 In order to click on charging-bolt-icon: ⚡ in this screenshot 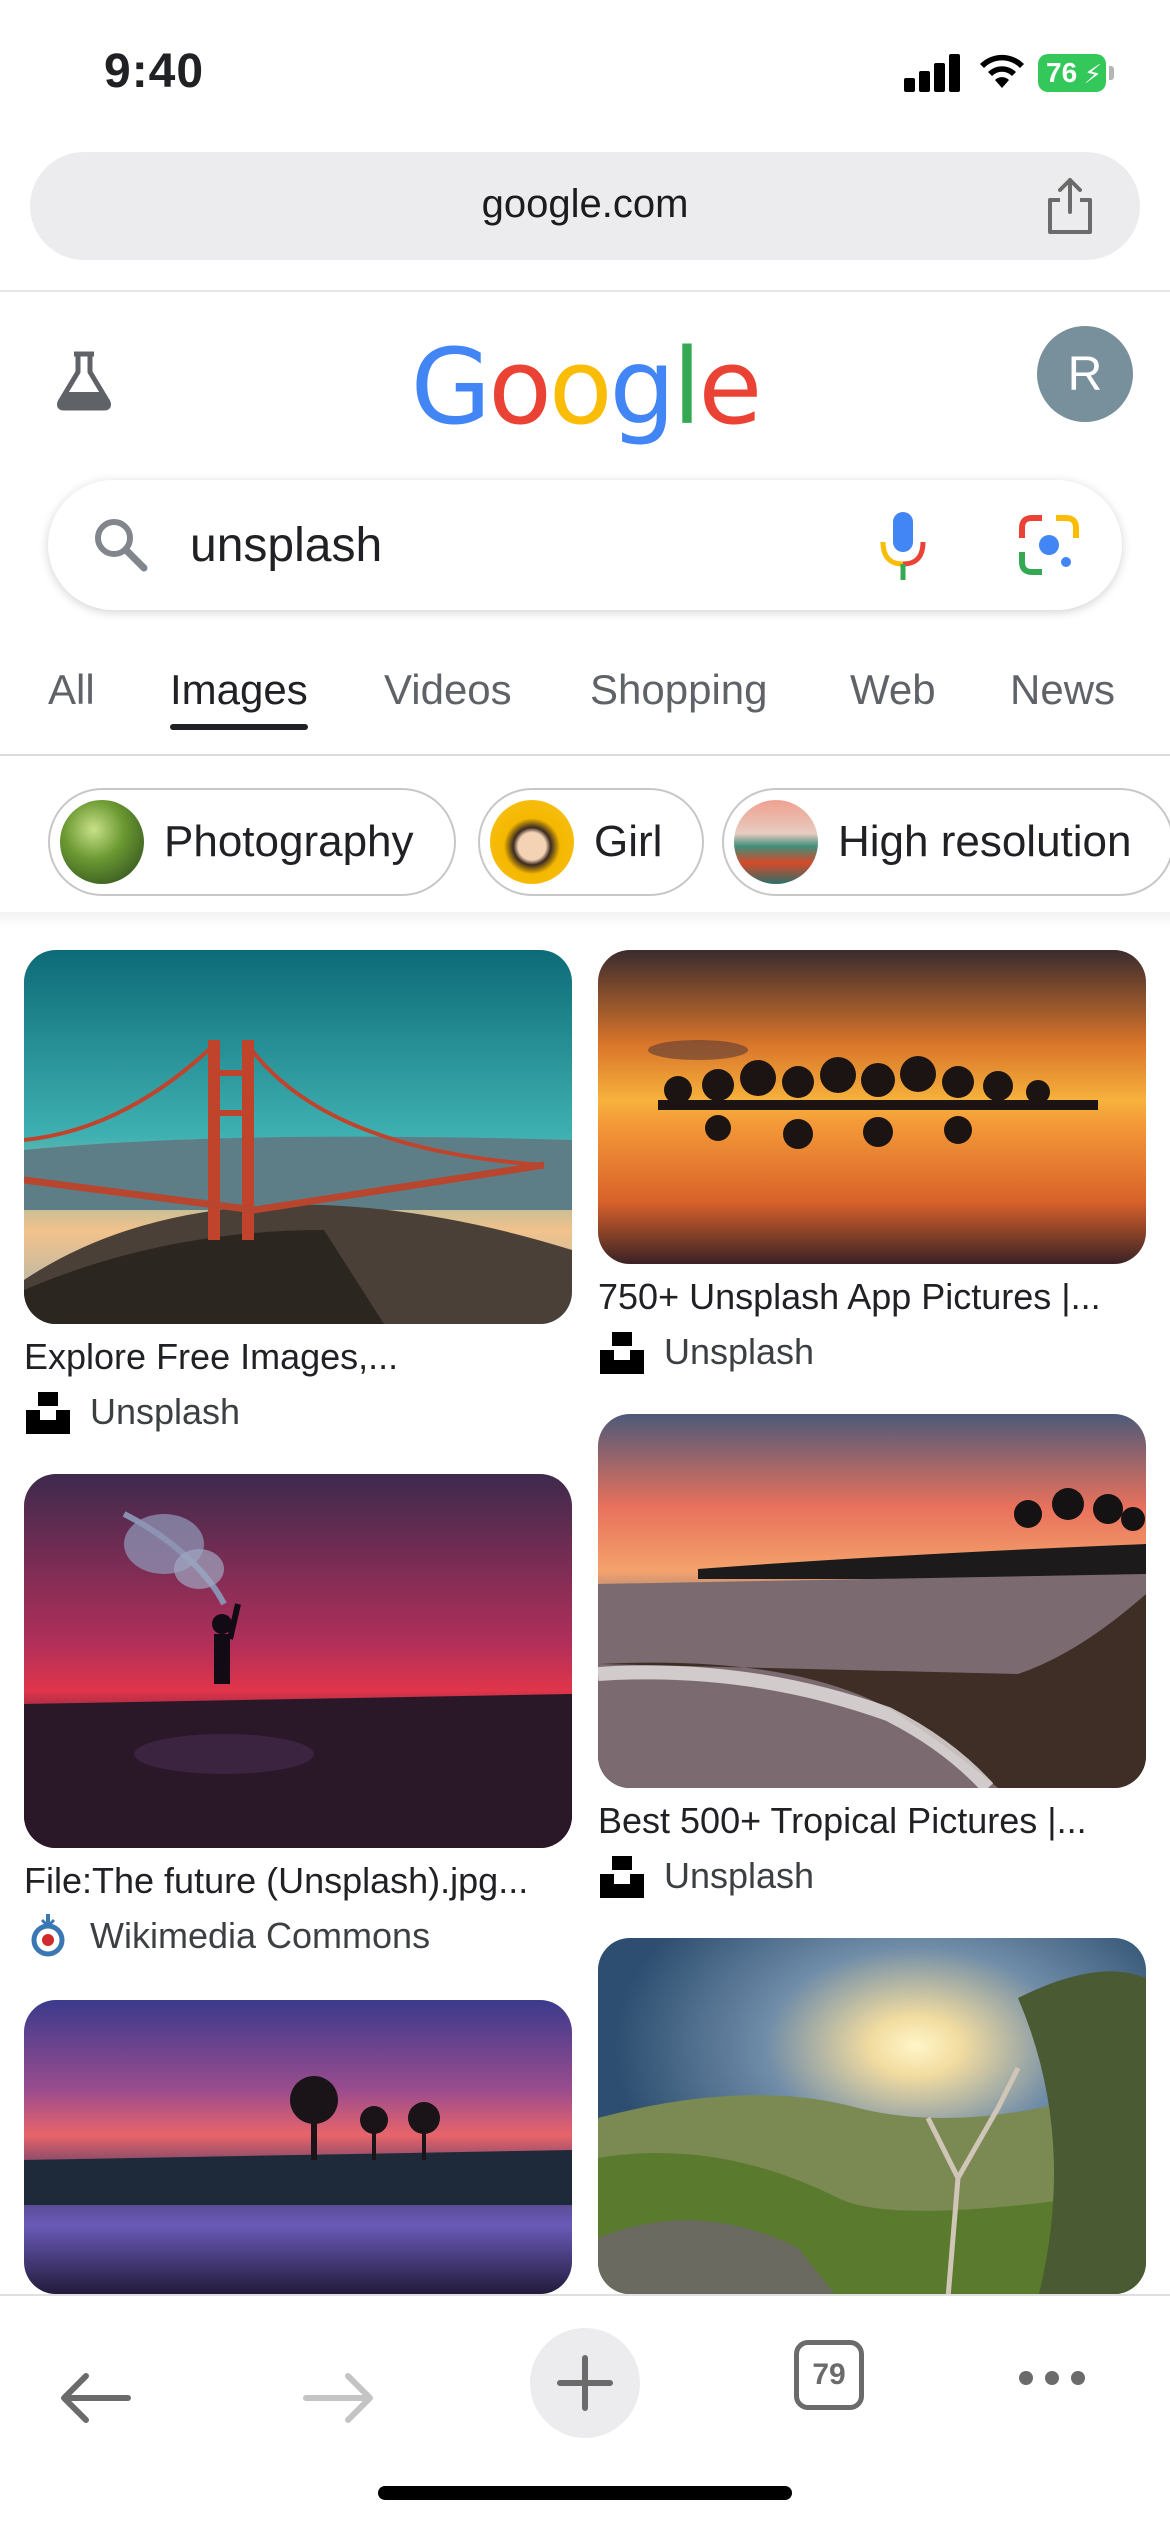, I will do `click(1092, 74)`.